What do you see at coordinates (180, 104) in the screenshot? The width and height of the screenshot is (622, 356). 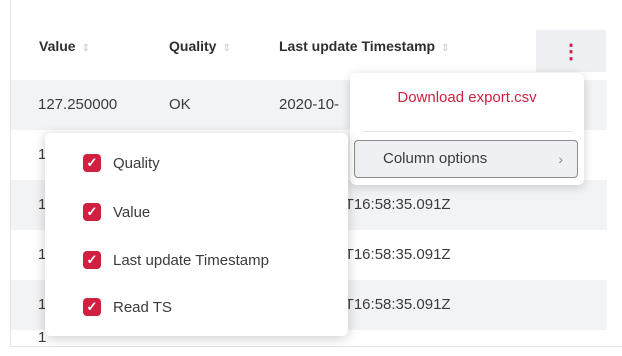 I see `cell-quality: OK` at bounding box center [180, 104].